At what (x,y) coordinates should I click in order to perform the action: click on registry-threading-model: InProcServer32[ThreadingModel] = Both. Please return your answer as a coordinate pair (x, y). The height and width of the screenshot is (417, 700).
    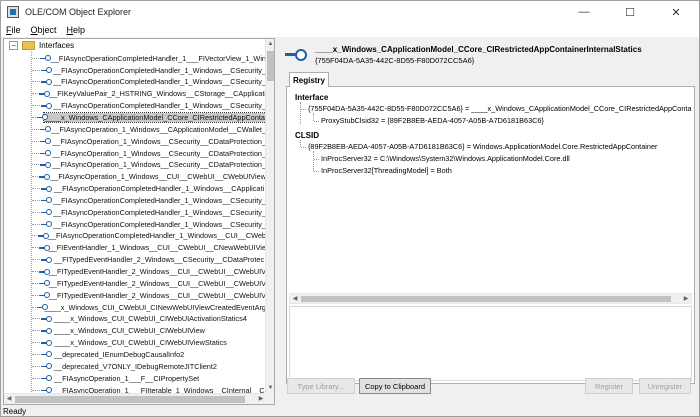
    Looking at the image, I should click on (383, 170).